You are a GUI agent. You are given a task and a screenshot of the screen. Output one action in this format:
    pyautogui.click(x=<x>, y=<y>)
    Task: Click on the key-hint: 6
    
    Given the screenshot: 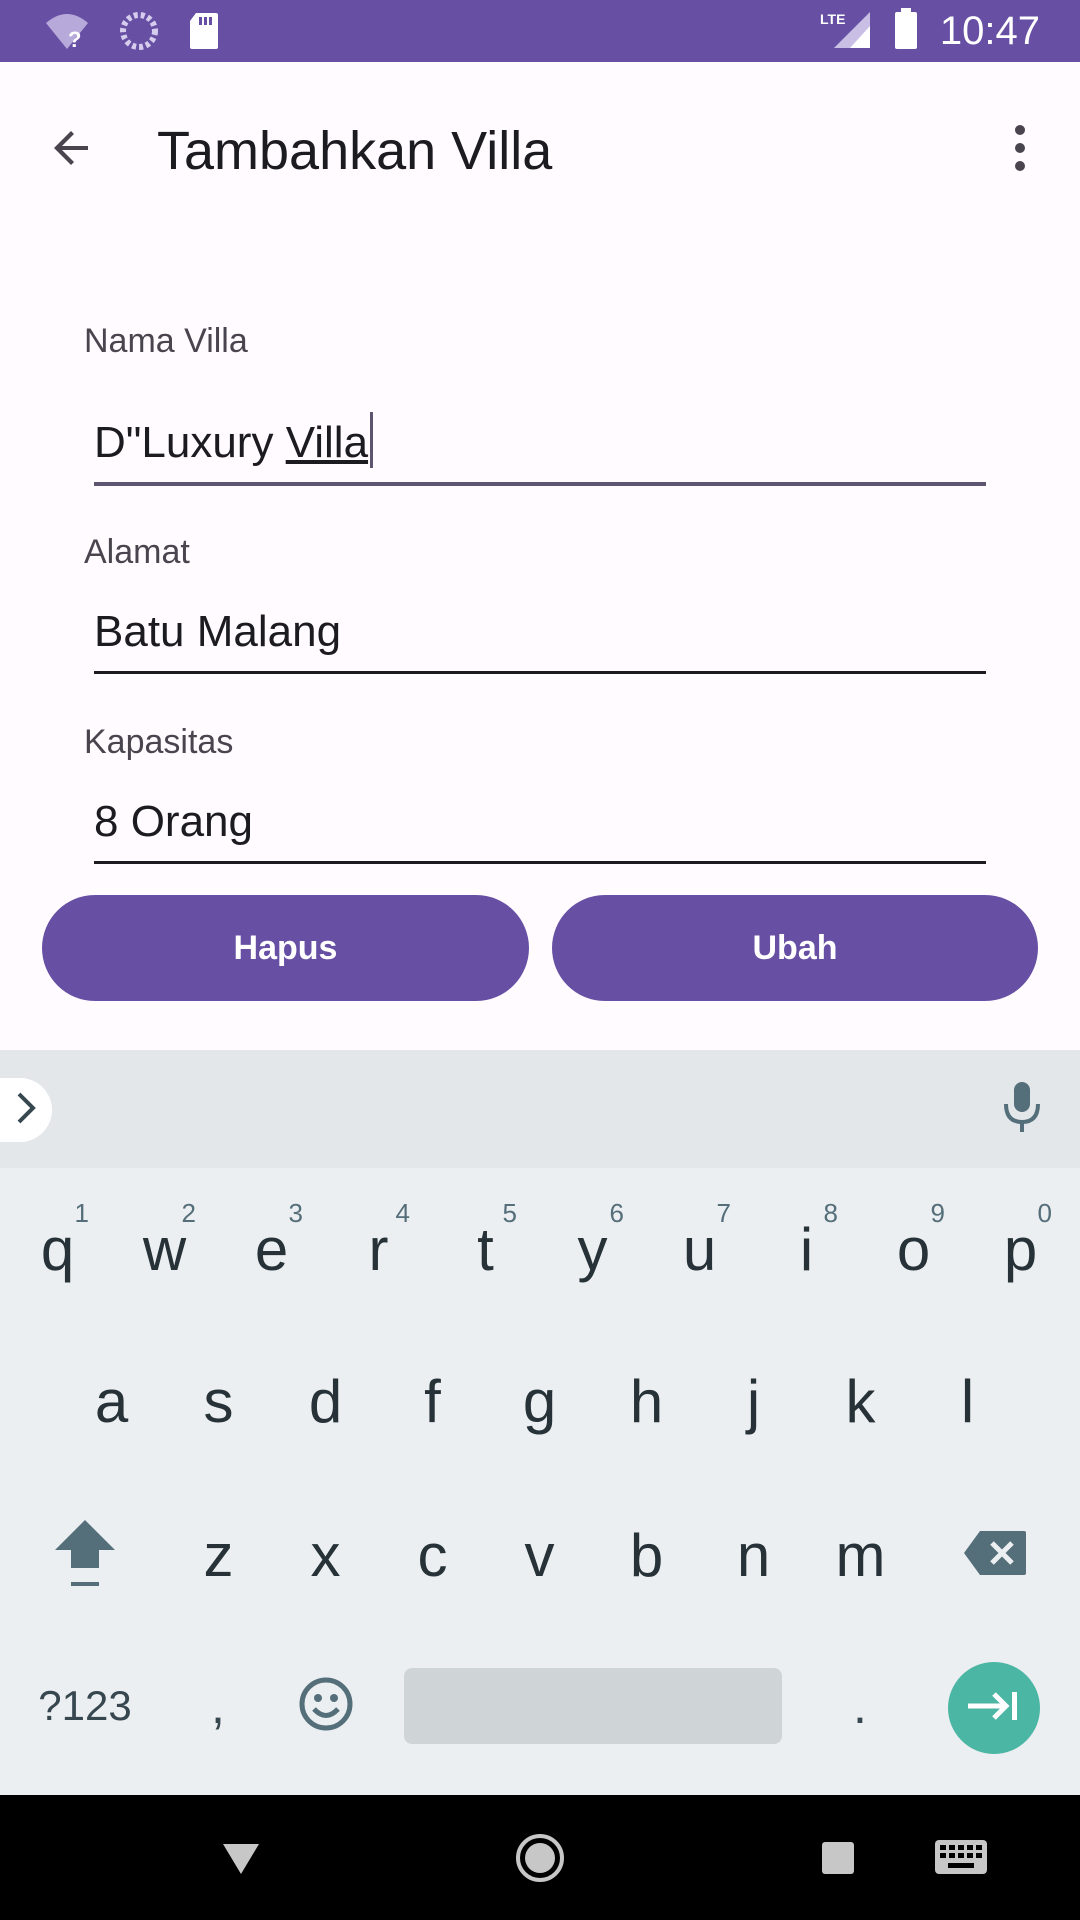 What is the action you would take?
    pyautogui.click(x=616, y=1213)
    